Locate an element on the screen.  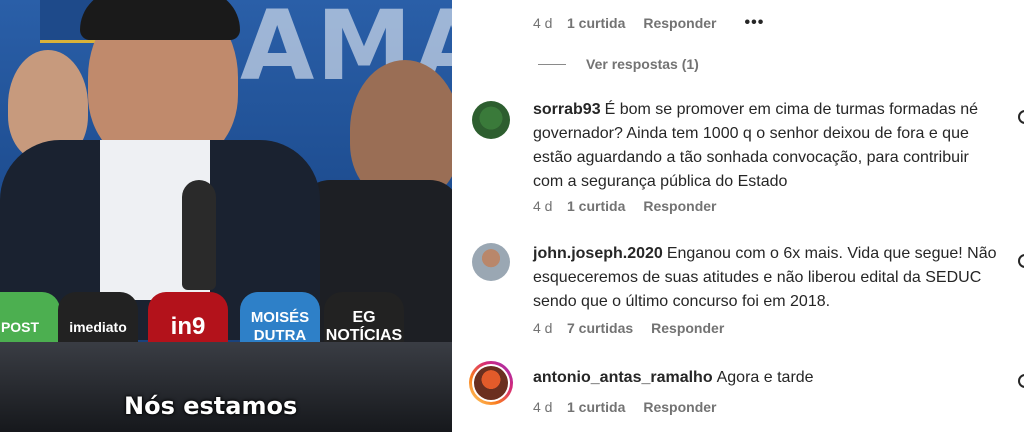
more-options-icon: ••• is located at coordinates (754, 23).